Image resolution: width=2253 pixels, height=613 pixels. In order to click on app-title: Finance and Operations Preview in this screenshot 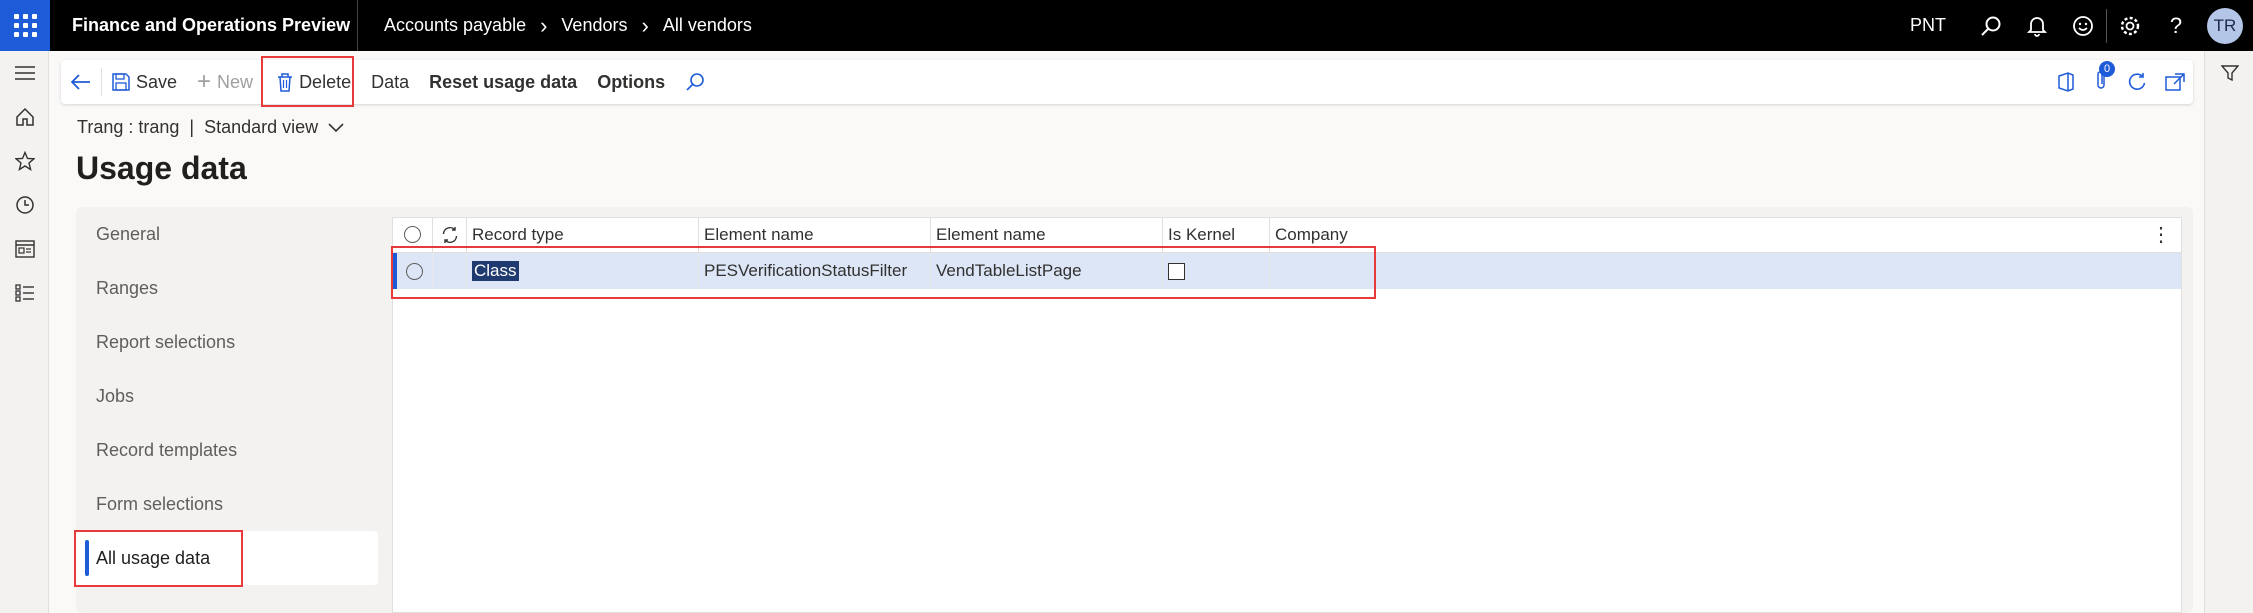, I will do `click(214, 25)`.